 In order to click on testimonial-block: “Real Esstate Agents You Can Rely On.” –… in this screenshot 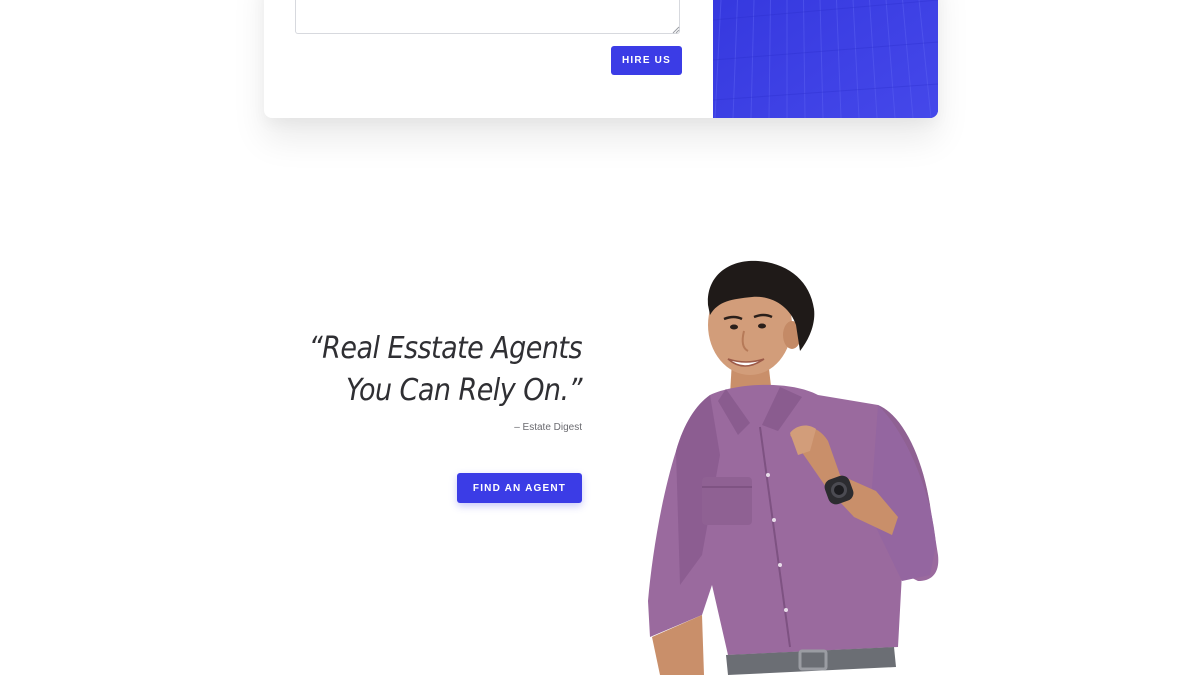, I will do `click(426, 380)`.